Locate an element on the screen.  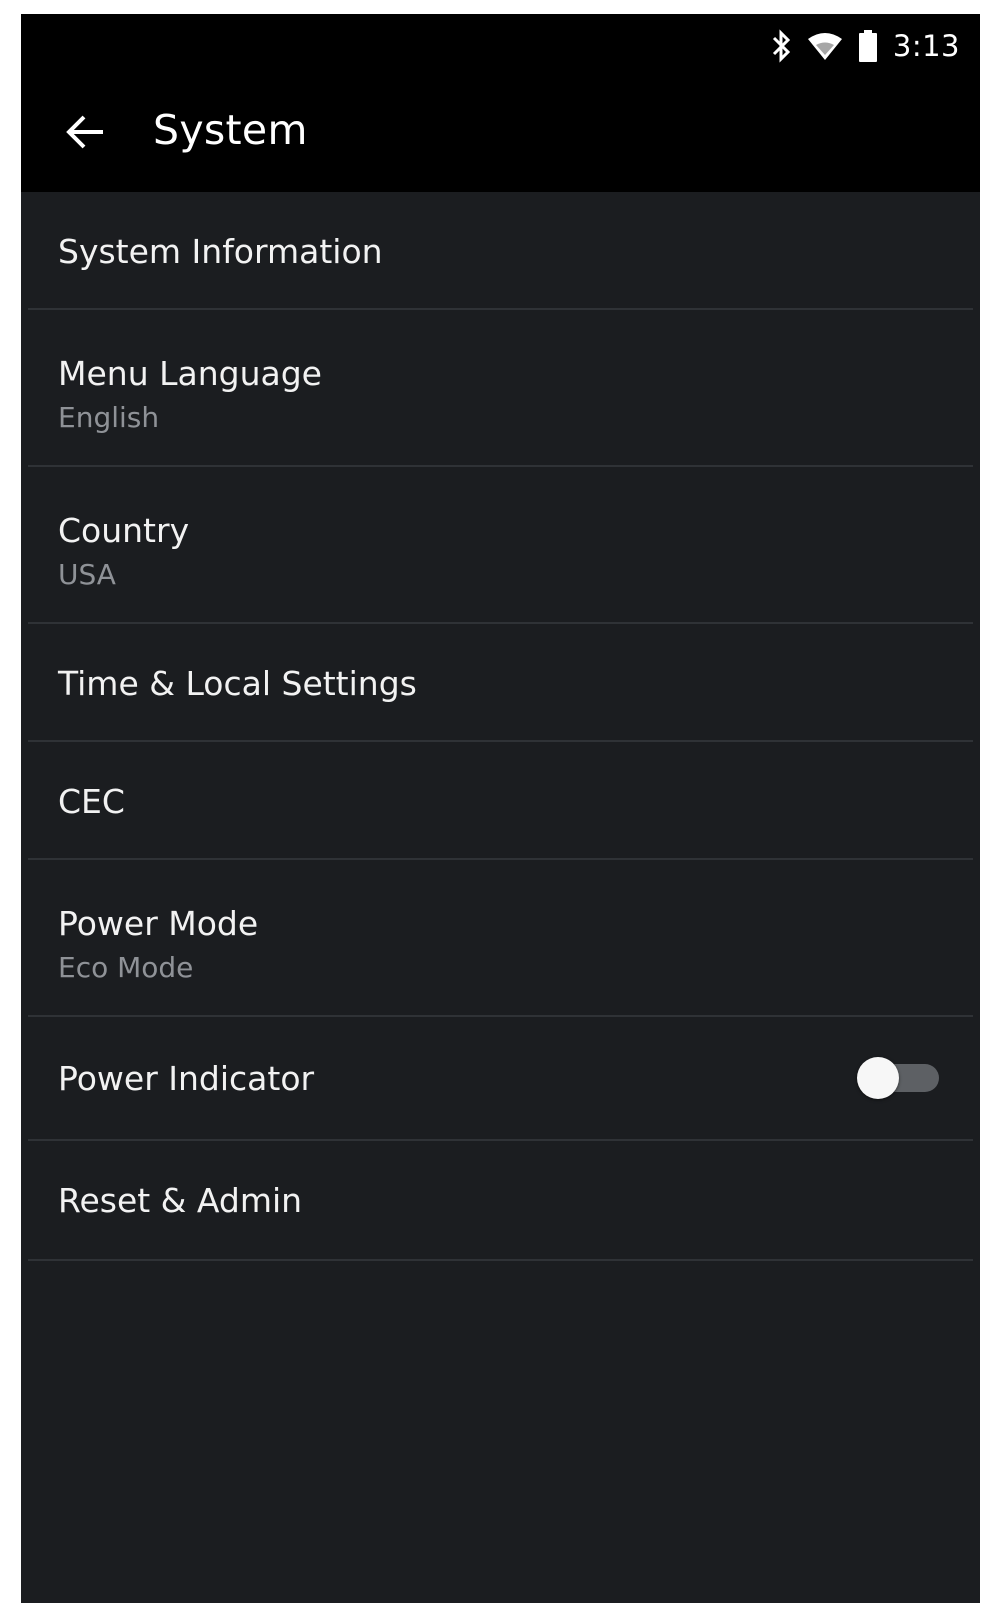
menu-item-value: Eco Mode is located at coordinates (126, 967).